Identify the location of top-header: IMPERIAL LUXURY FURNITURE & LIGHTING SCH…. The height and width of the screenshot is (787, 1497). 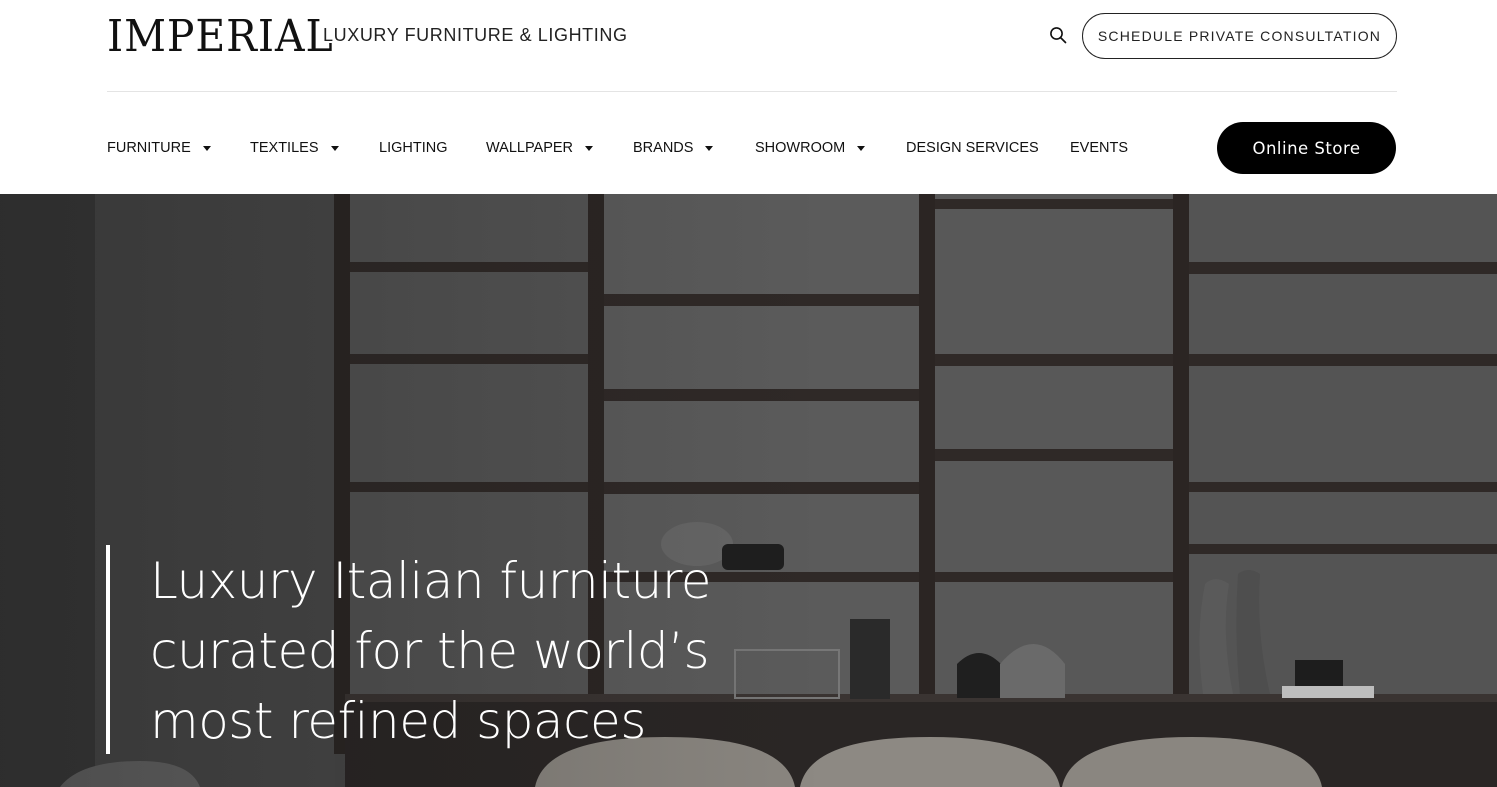
(752, 46).